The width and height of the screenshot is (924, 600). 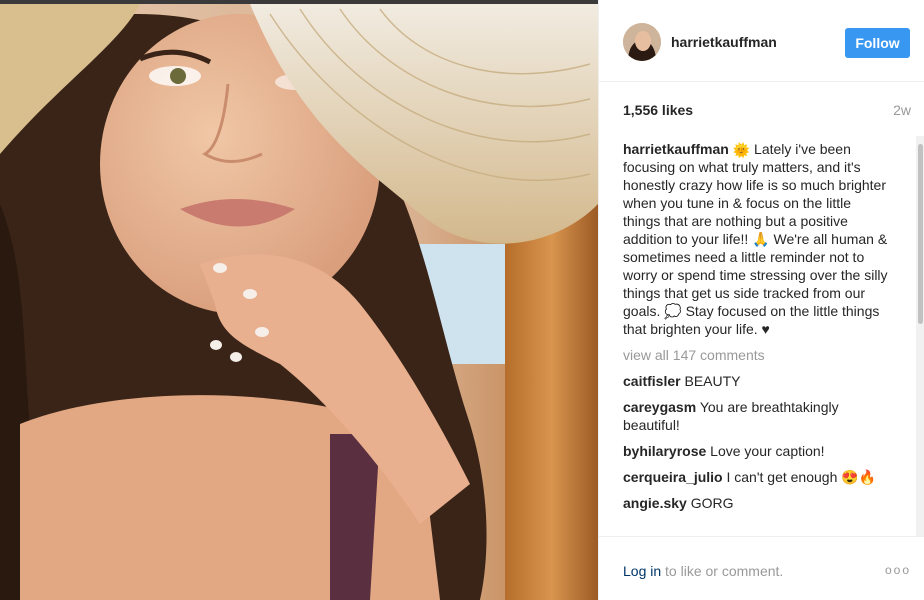 I want to click on avatar-image, so click(x=642, y=42).